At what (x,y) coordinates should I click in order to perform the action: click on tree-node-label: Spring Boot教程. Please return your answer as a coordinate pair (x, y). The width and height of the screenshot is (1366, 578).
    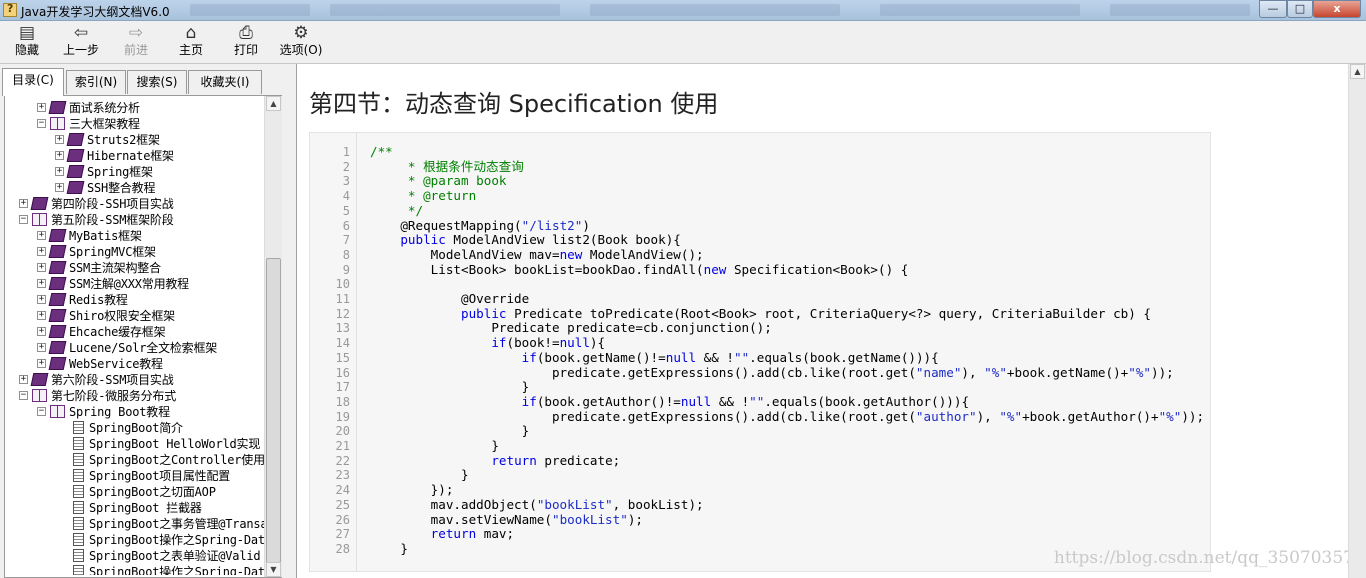
    Looking at the image, I should click on (119, 412).